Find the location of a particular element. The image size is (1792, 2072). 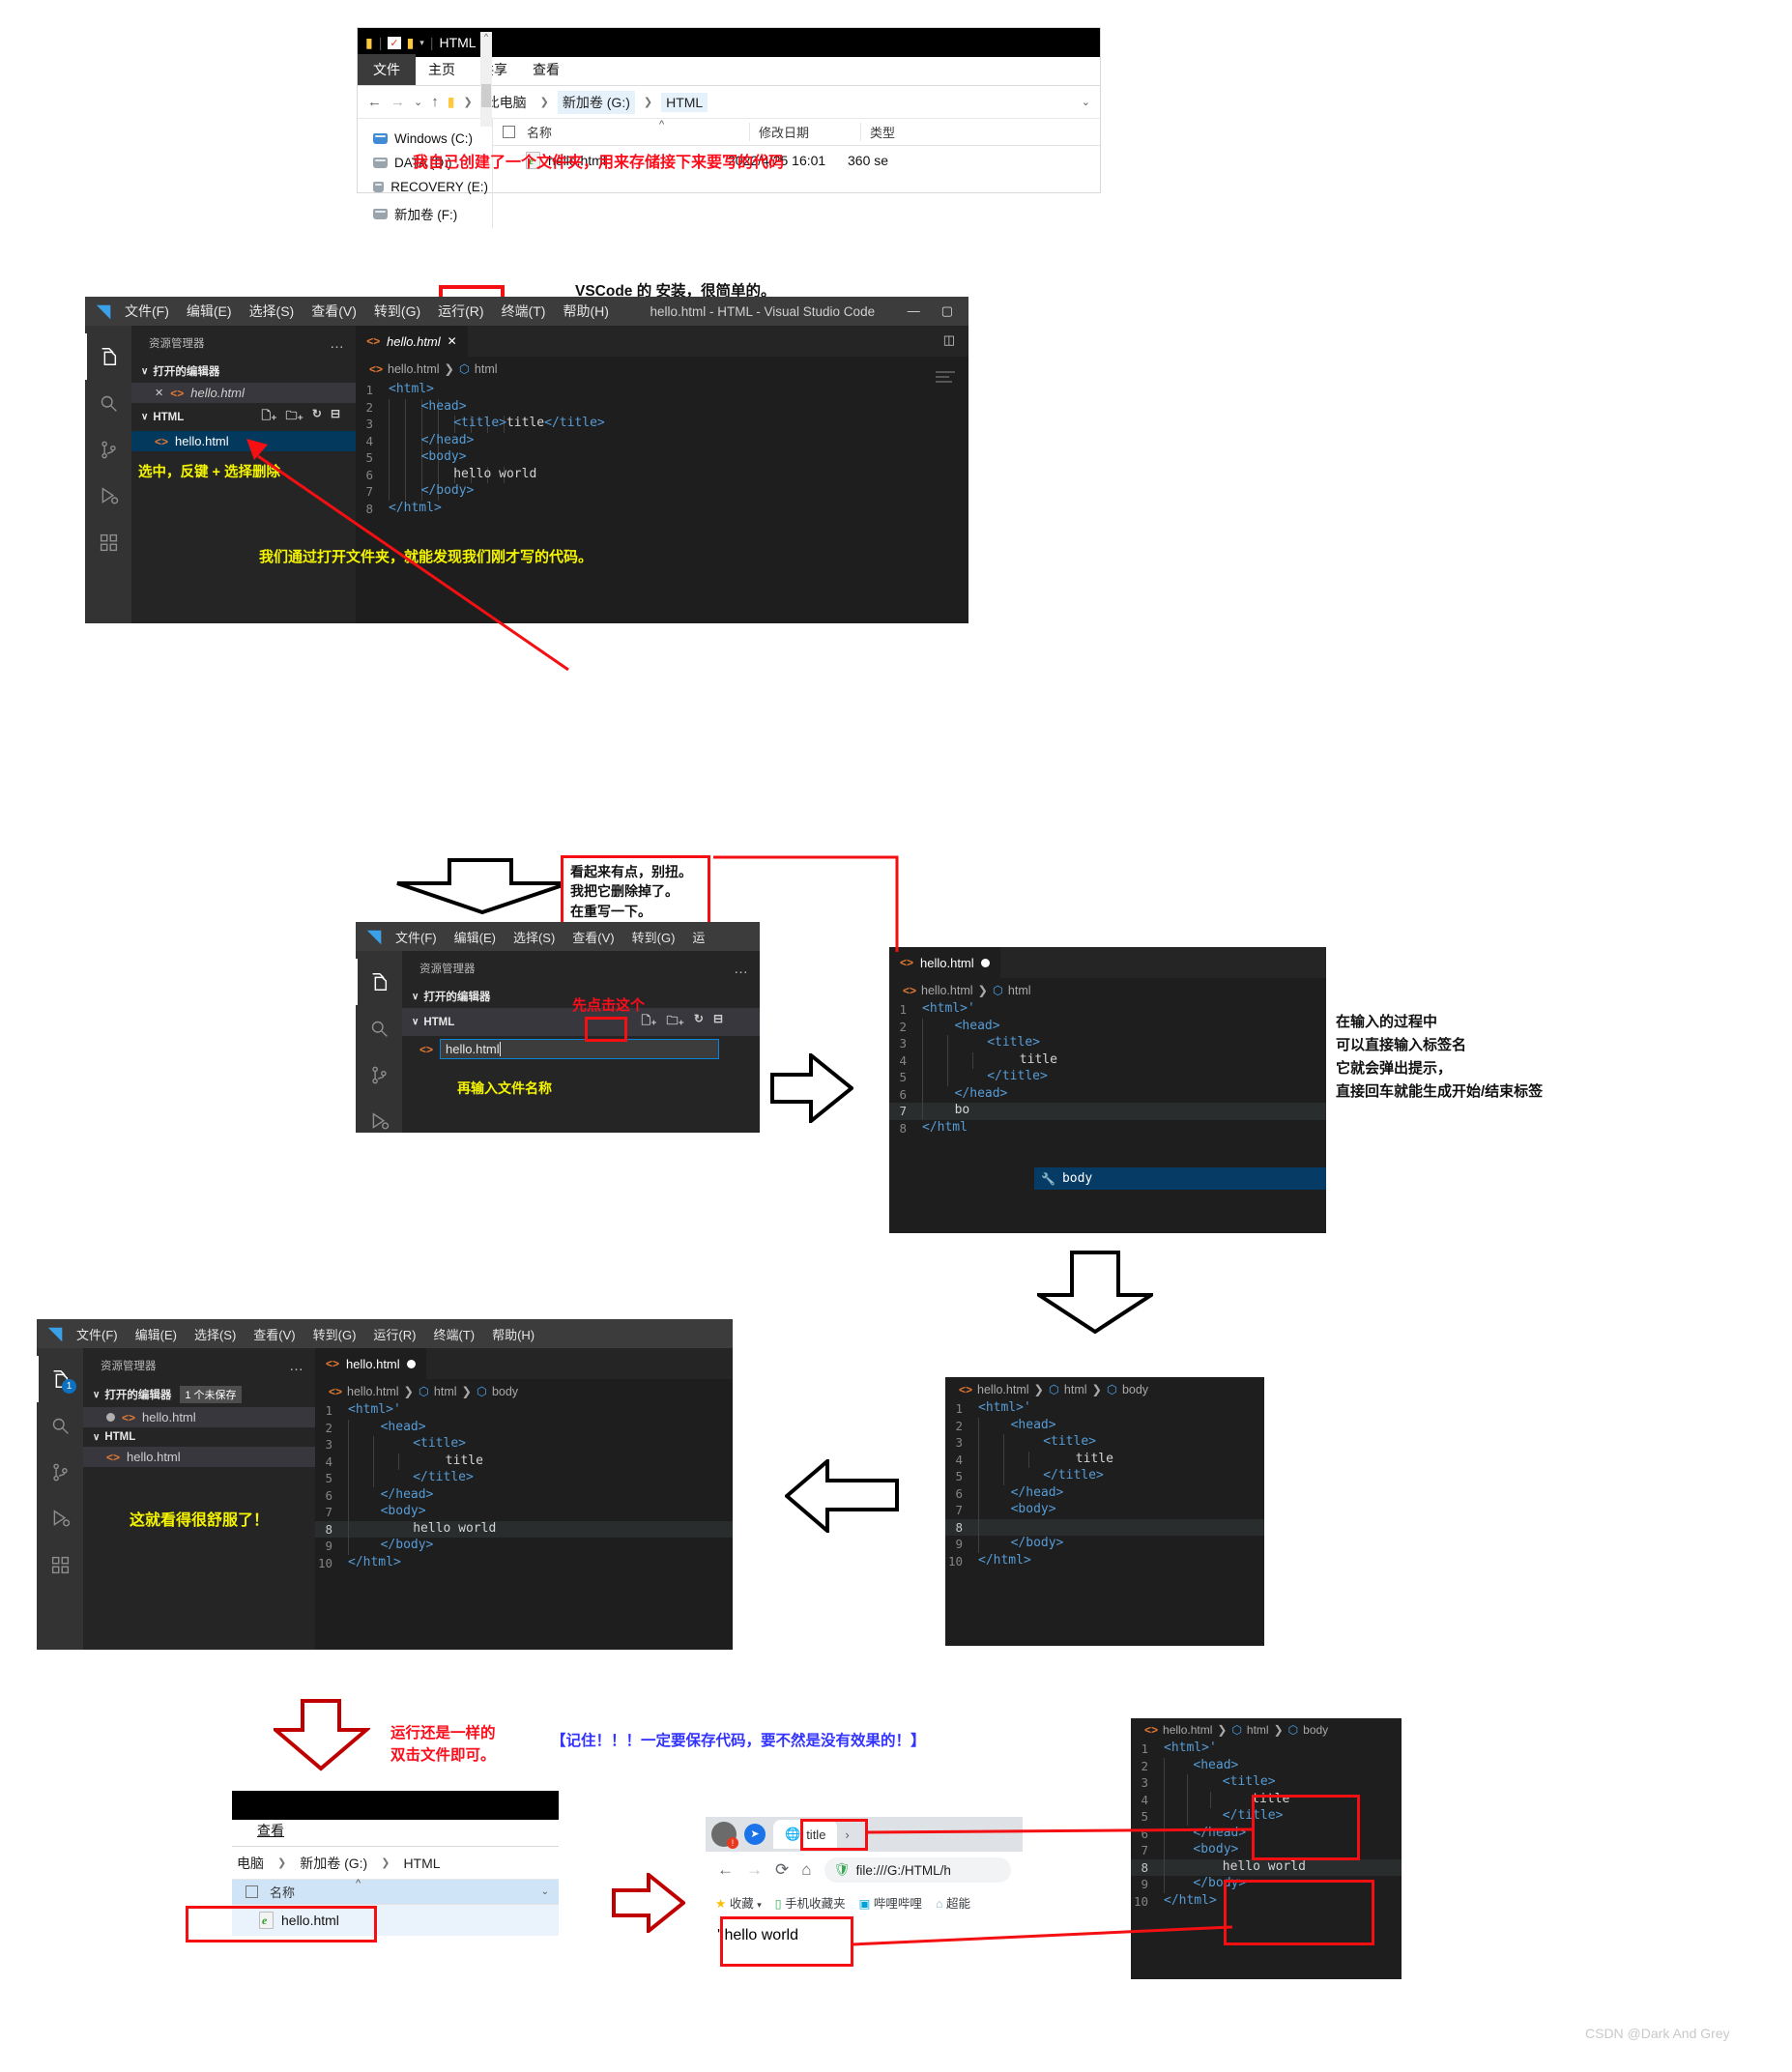

reload-icon: ⟳ is located at coordinates (782, 1870).